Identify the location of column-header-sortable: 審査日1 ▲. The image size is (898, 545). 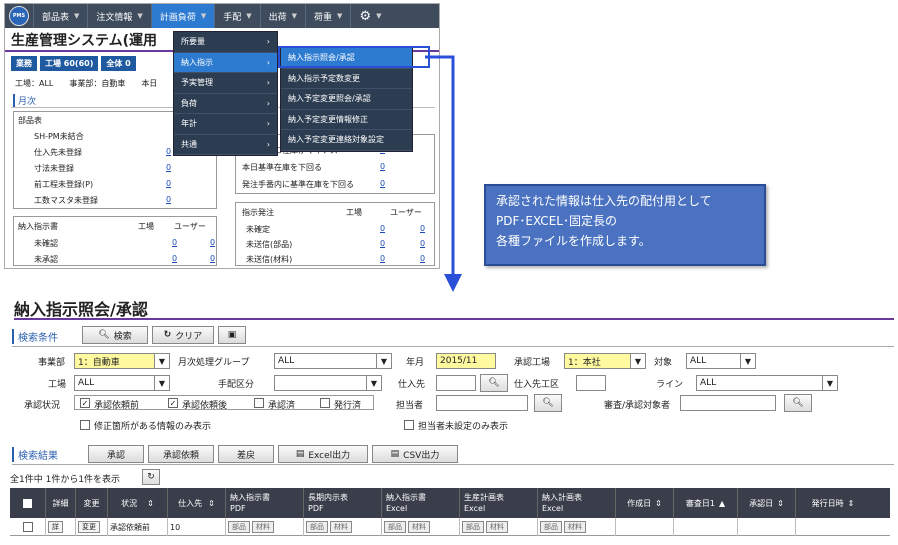
(706, 503).